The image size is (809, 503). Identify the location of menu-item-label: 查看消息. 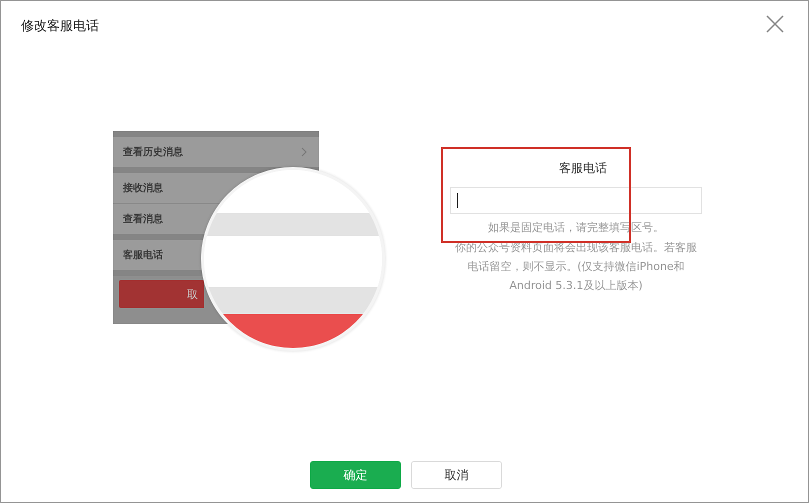
(143, 219).